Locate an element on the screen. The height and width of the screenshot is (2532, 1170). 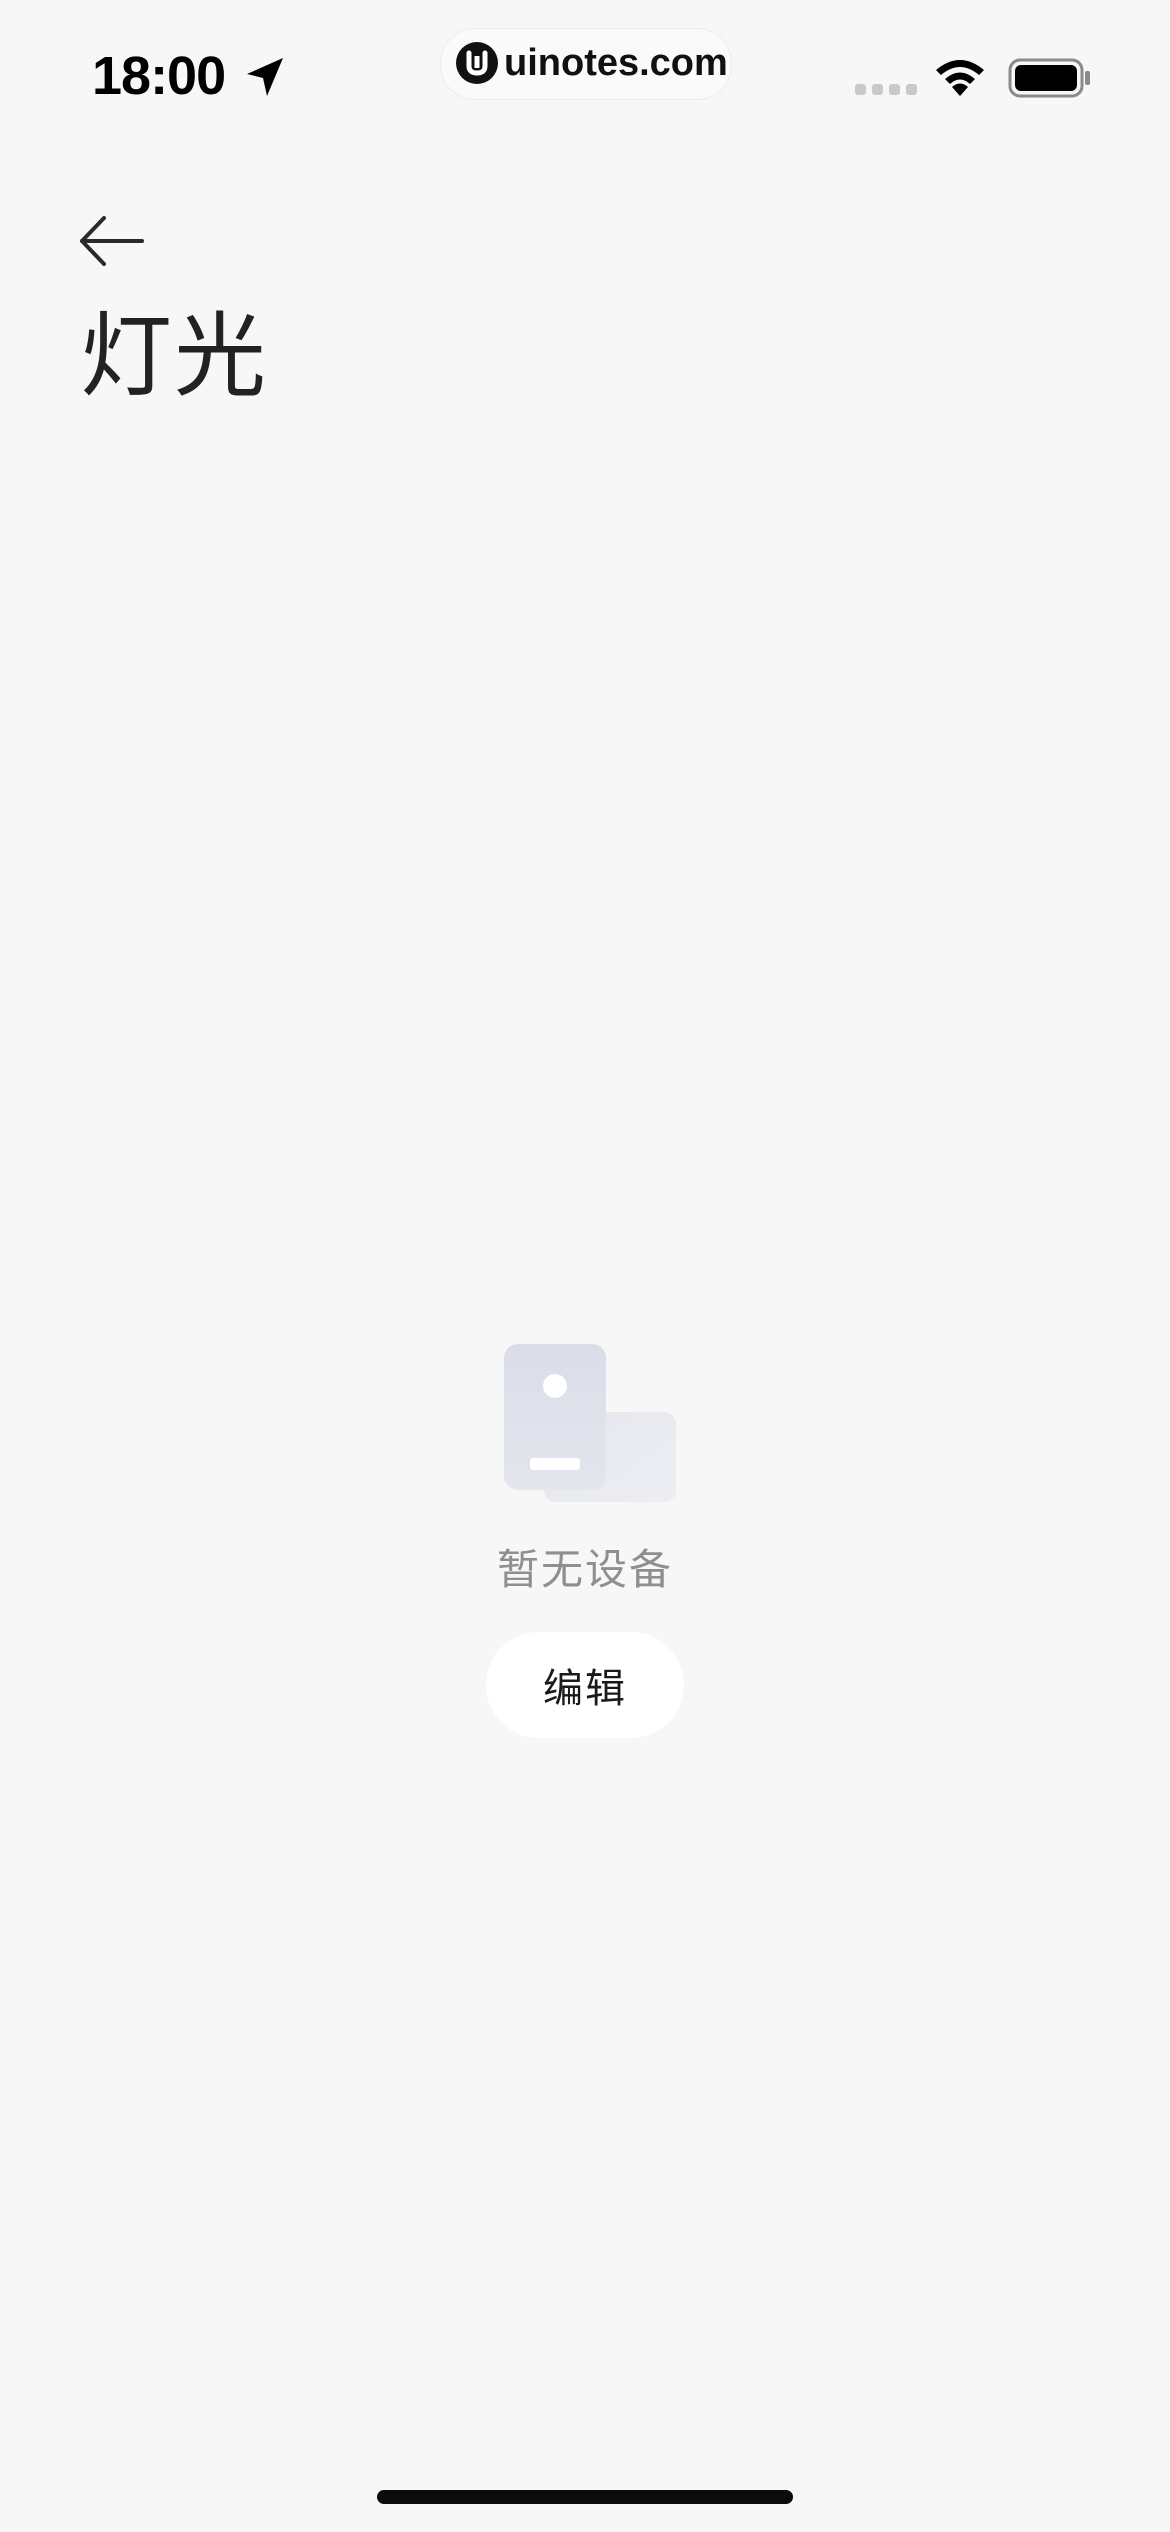
page-title: 灯光 is located at coordinates (174, 357).